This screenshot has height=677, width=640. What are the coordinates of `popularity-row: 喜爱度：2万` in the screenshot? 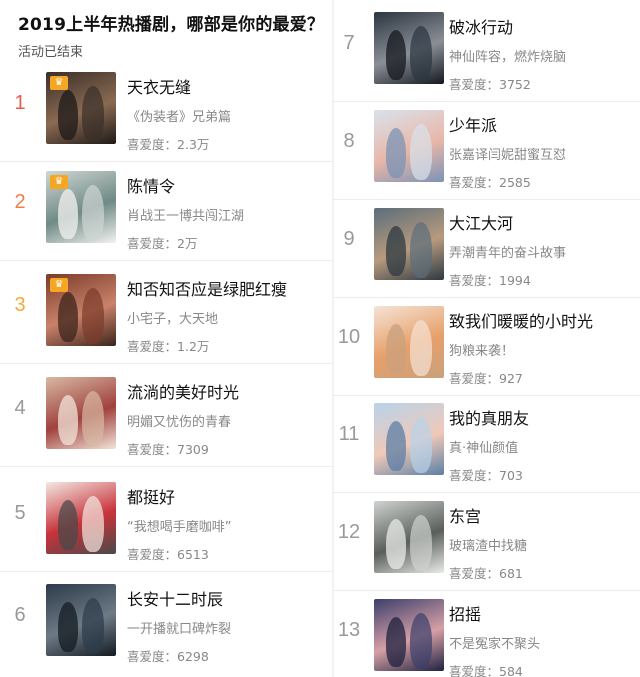 It's located at (185, 242).